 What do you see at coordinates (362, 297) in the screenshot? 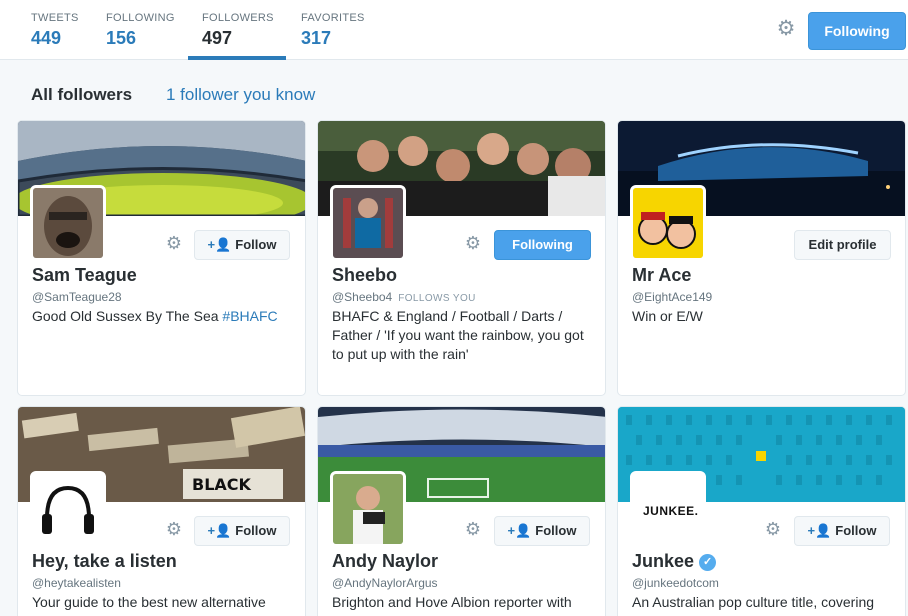
I see `screen-name: @Sheebo4` at bounding box center [362, 297].